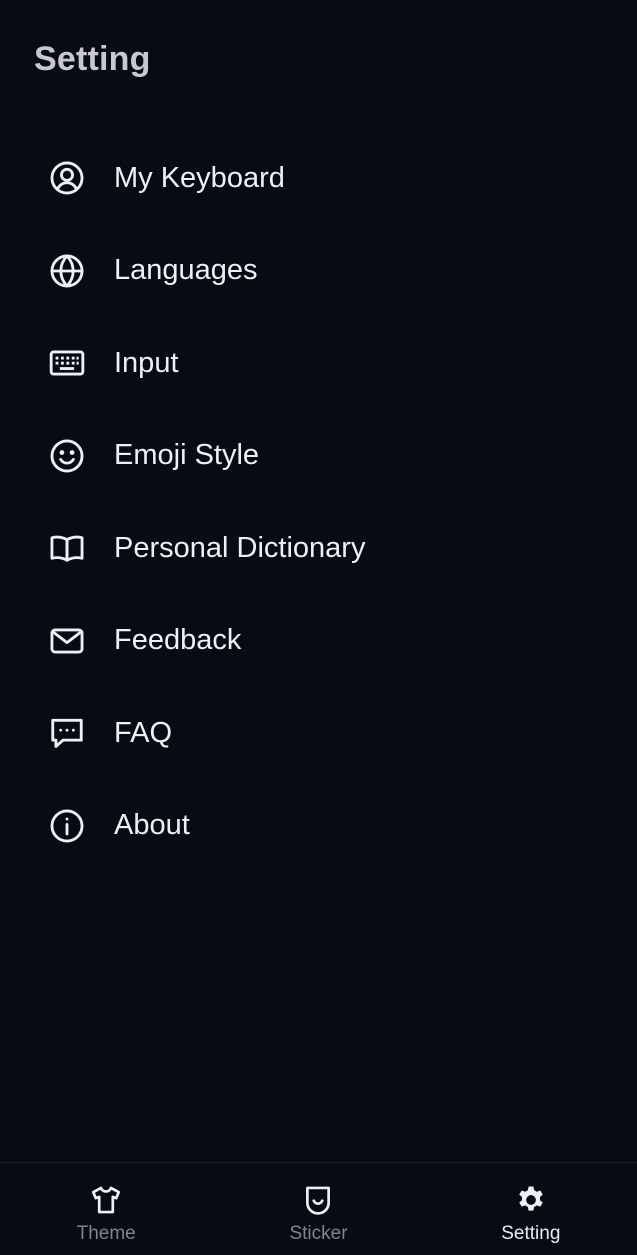 The image size is (637, 1255). What do you see at coordinates (318, 271) in the screenshot?
I see `menu-item-languages: Languages` at bounding box center [318, 271].